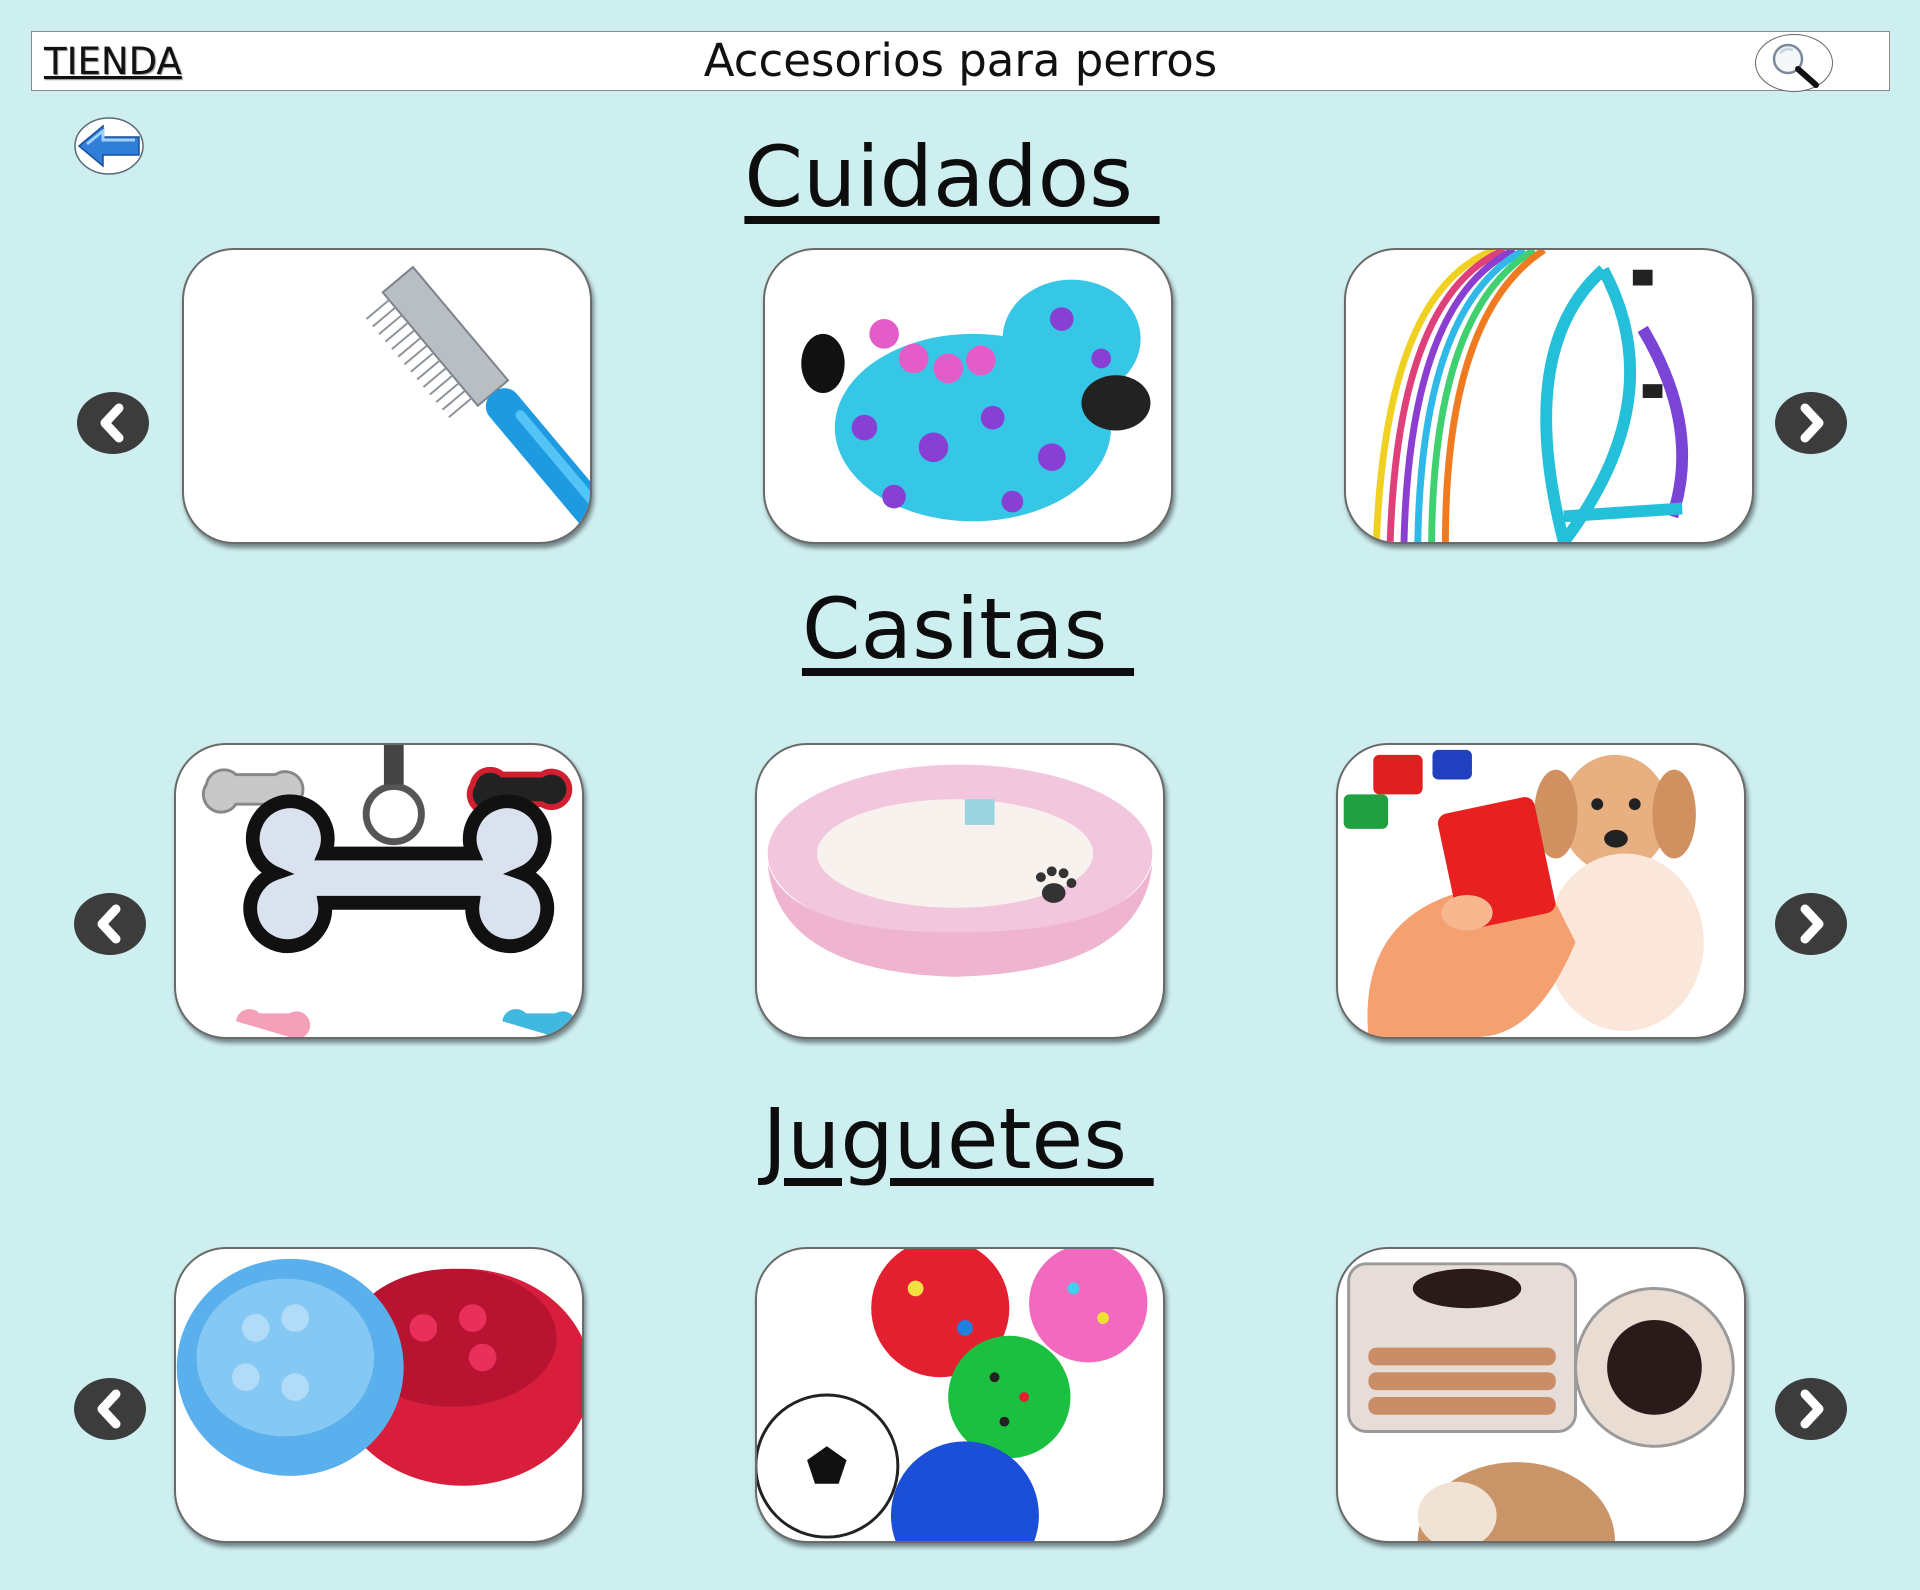 Image resolution: width=1920 pixels, height=1590 pixels. I want to click on section-title-casitas: Casitas, so click(968, 629).